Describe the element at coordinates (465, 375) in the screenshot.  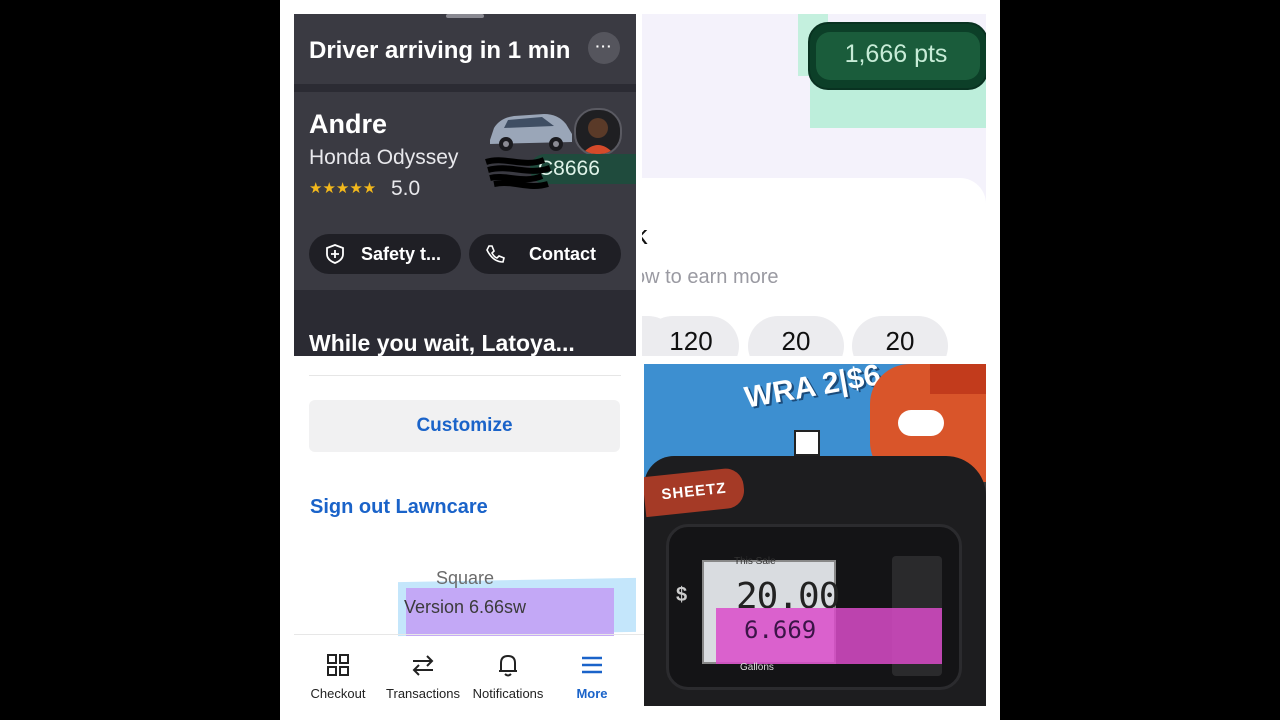
I see `divider` at that location.